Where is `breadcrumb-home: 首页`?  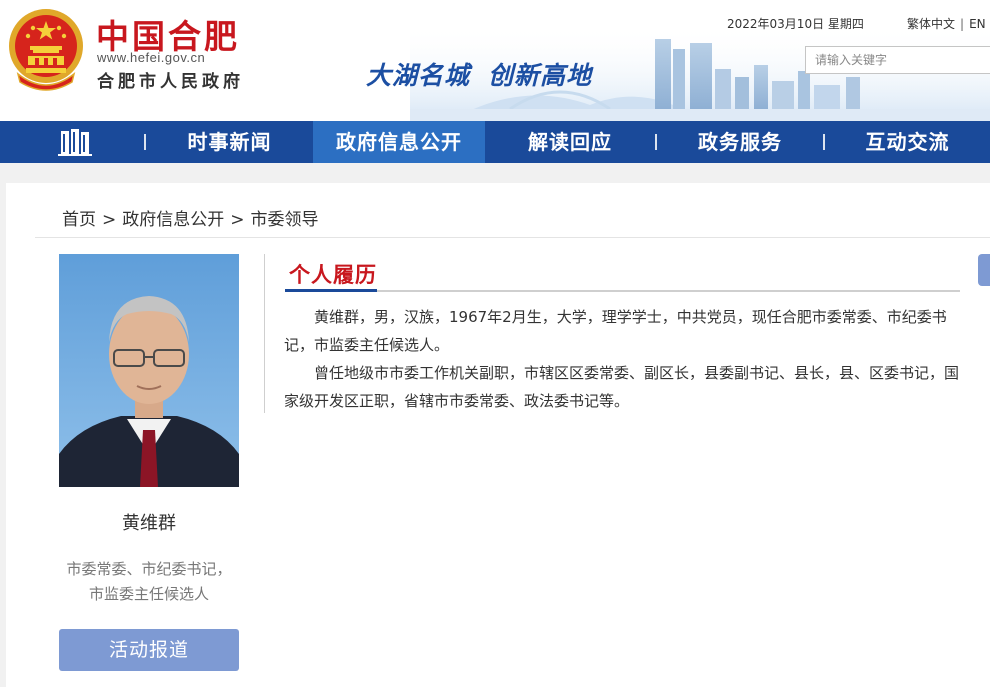
breadcrumb-home: 首页 is located at coordinates (79, 220).